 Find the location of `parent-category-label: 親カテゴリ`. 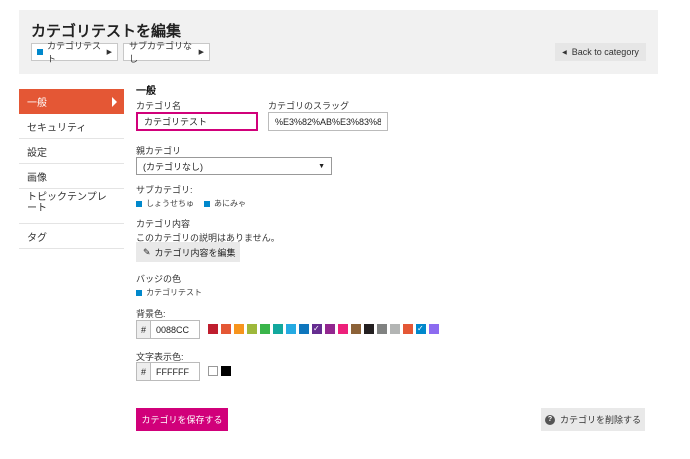

parent-category-label: 親カテゴリ is located at coordinates (159, 151).